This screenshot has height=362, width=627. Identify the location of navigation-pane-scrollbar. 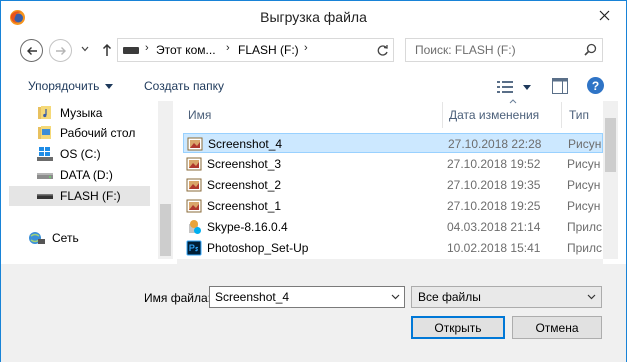
(165, 180).